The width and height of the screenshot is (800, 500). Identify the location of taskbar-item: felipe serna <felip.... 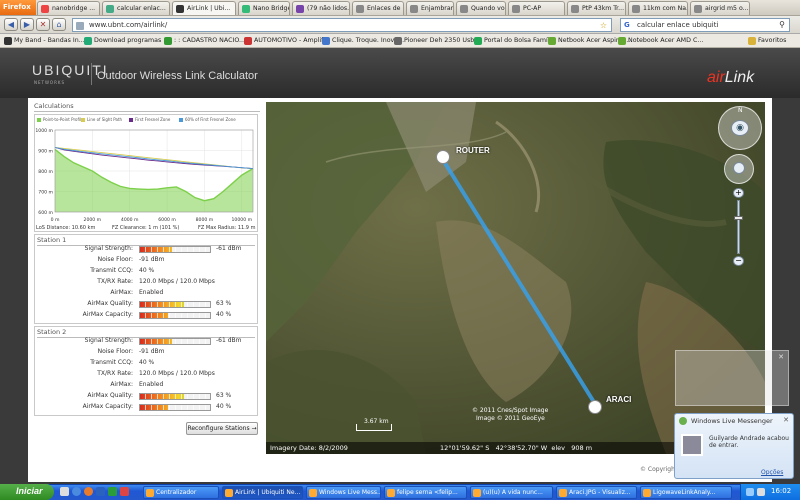
(425, 492).